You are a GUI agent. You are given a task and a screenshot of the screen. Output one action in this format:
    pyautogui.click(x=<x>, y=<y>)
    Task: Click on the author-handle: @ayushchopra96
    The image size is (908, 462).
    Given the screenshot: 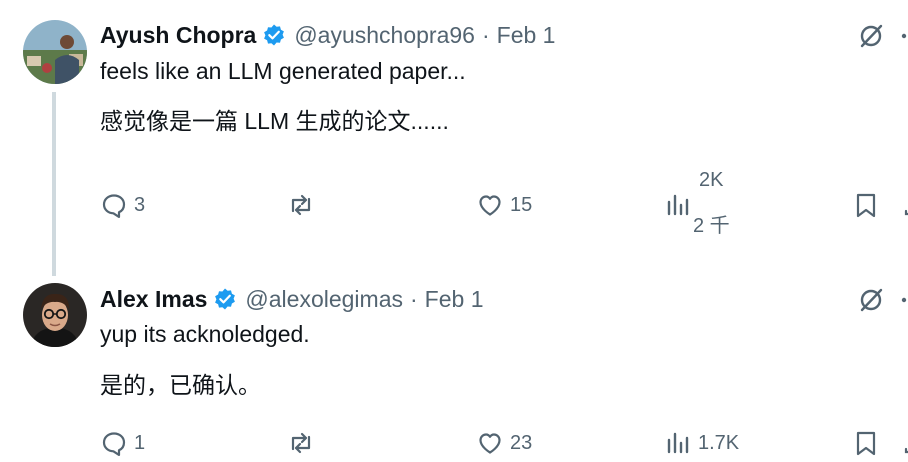 What is the action you would take?
    pyautogui.click(x=384, y=35)
    